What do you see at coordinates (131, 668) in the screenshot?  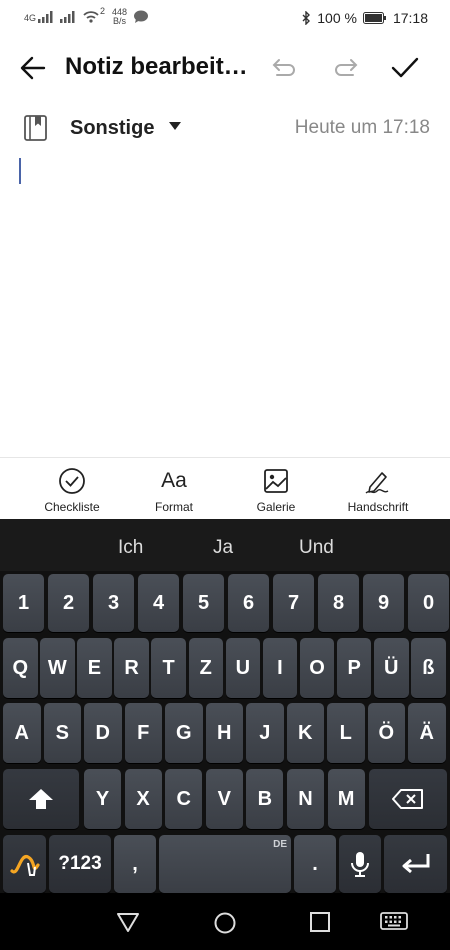 I see `letter-key: R` at bounding box center [131, 668].